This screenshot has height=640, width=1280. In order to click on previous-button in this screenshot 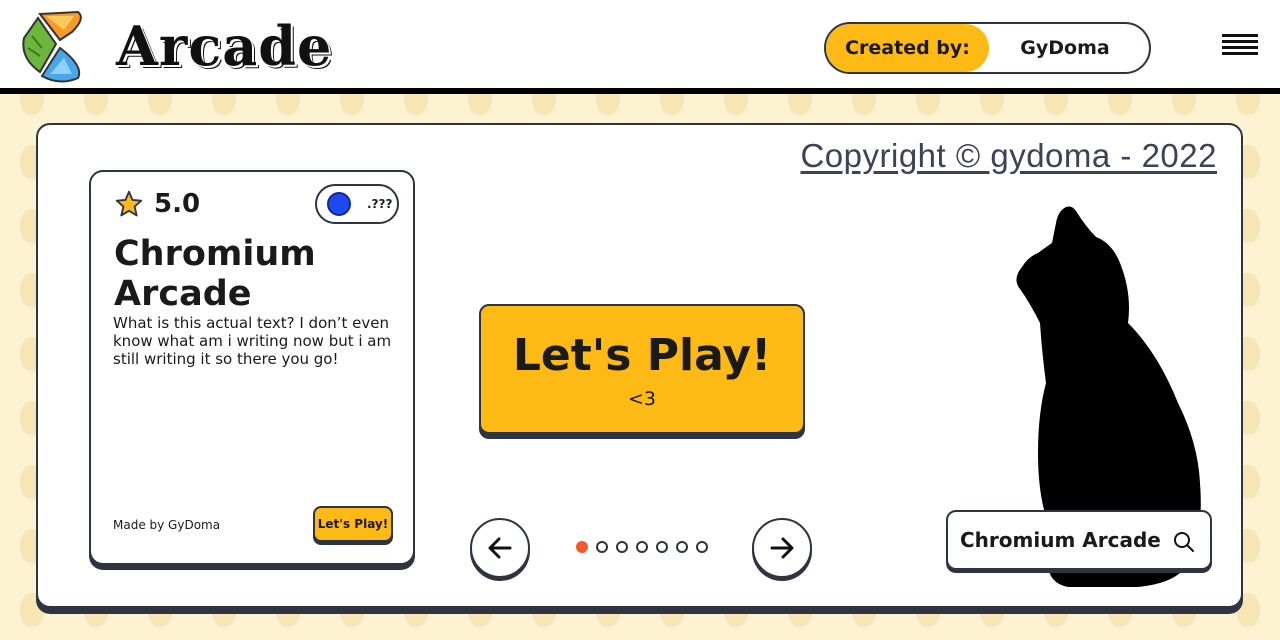, I will do `click(500, 548)`.